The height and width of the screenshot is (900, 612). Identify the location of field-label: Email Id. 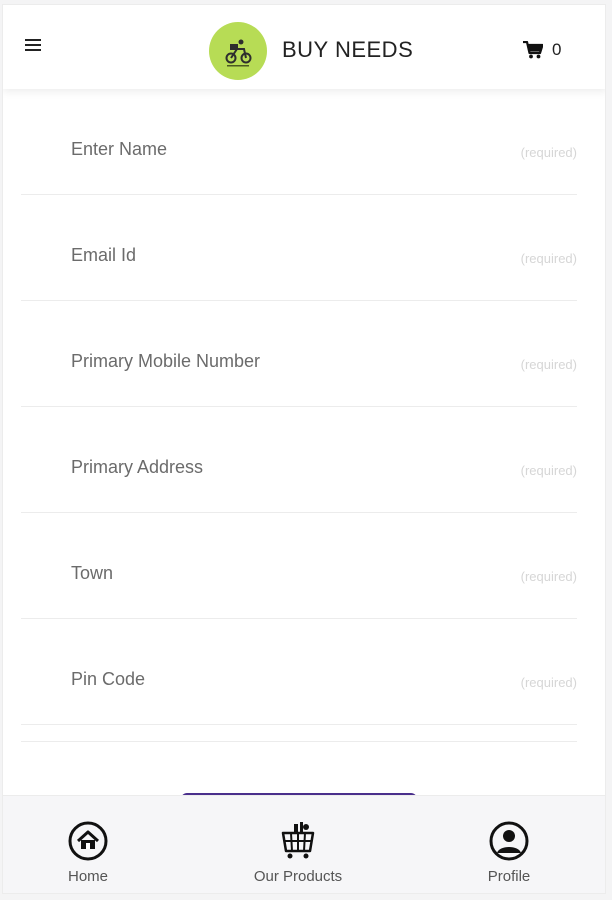
(104, 255).